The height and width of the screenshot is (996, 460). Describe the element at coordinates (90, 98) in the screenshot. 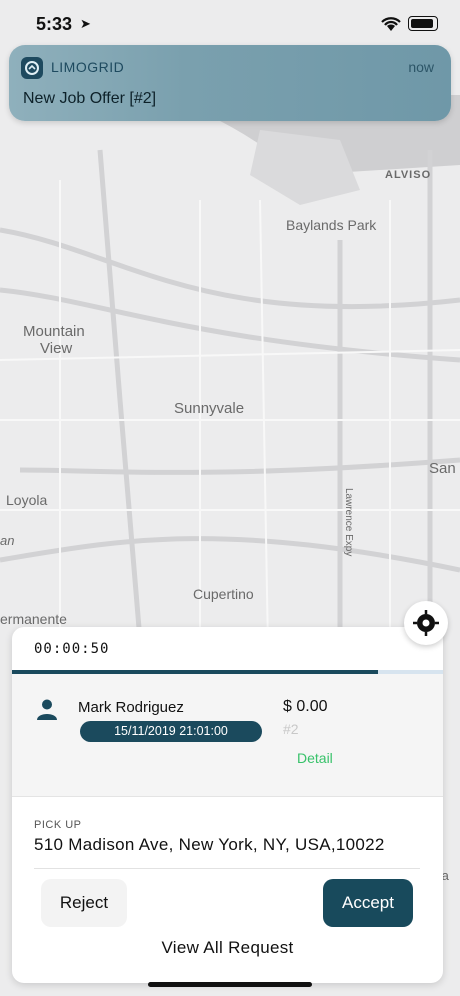

I see `notification-message: New Job Offer [#2]` at that location.